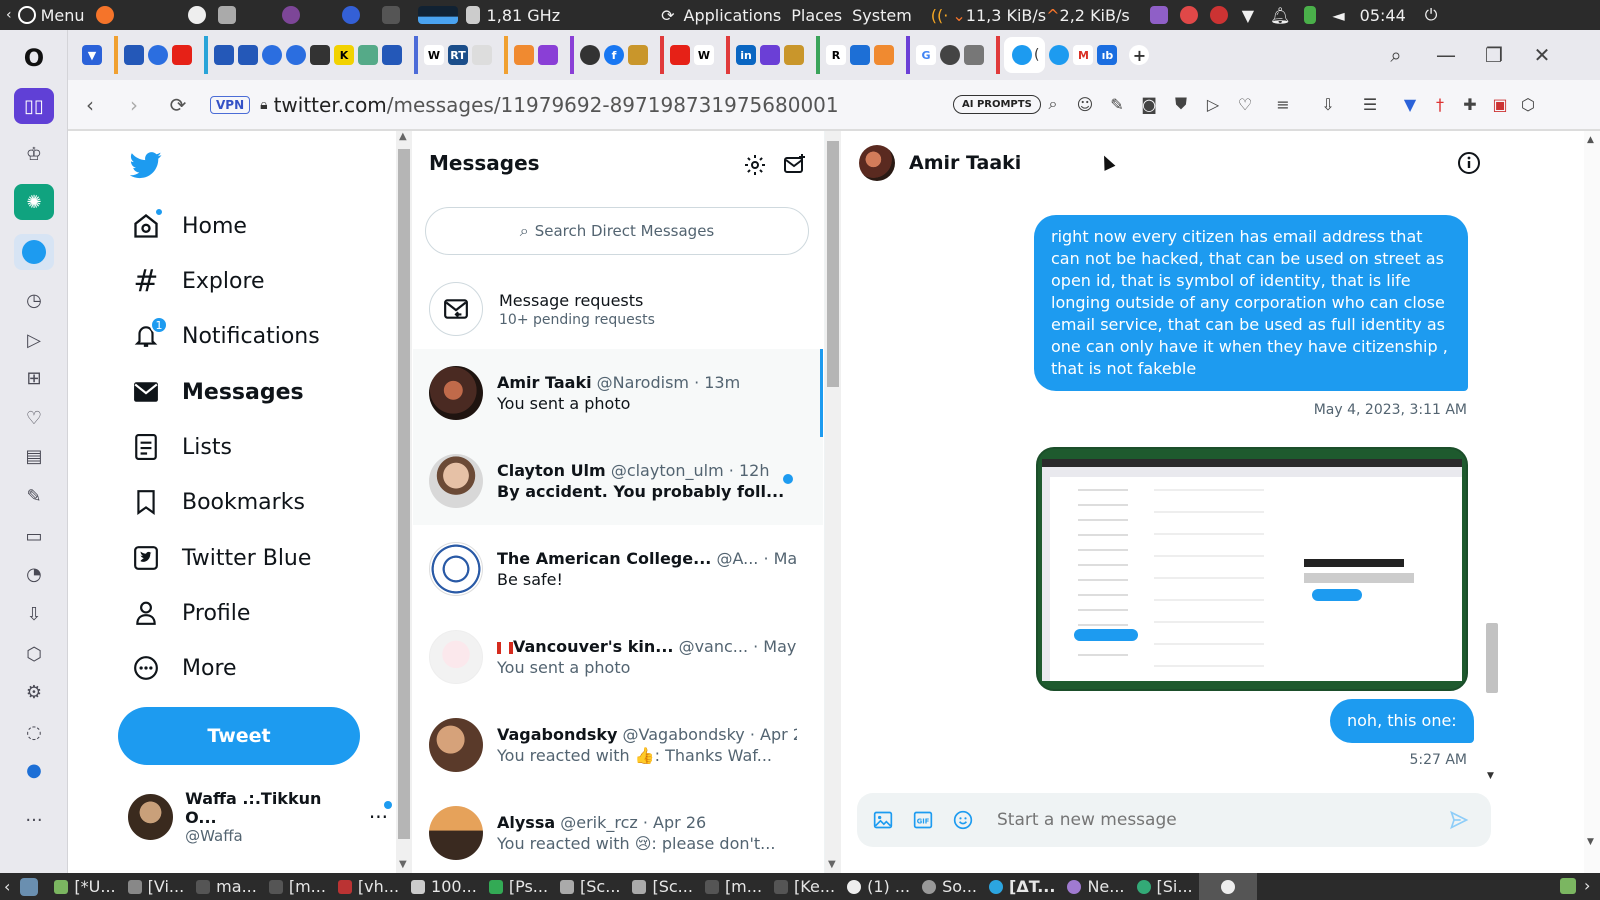 The height and width of the screenshot is (900, 1600). What do you see at coordinates (34, 154) in the screenshot?
I see `crown-icon: ♔` at bounding box center [34, 154].